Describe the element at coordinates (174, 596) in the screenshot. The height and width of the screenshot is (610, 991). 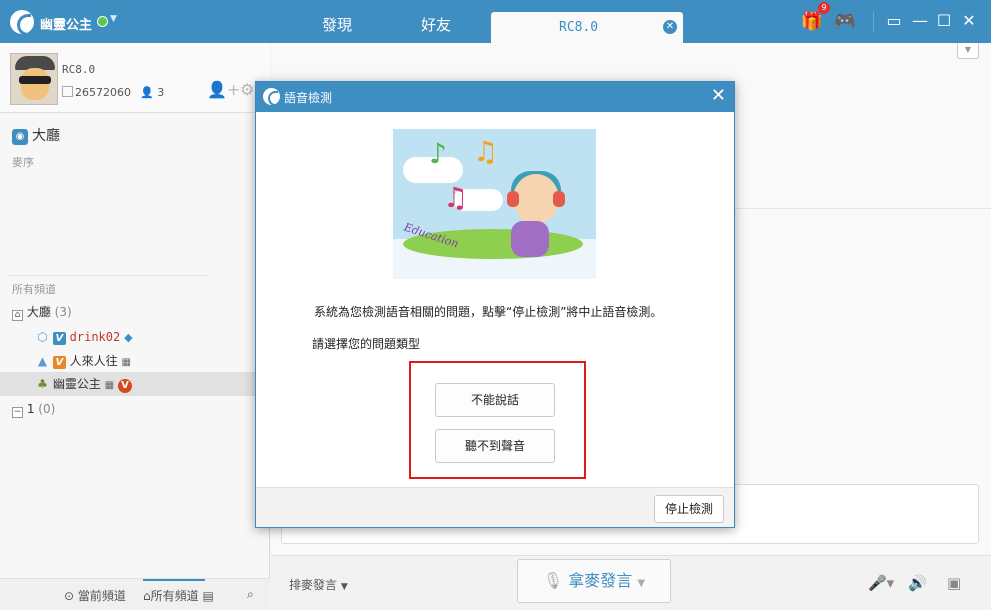
I see `tab-all-channels-label: 所有頻道` at that location.